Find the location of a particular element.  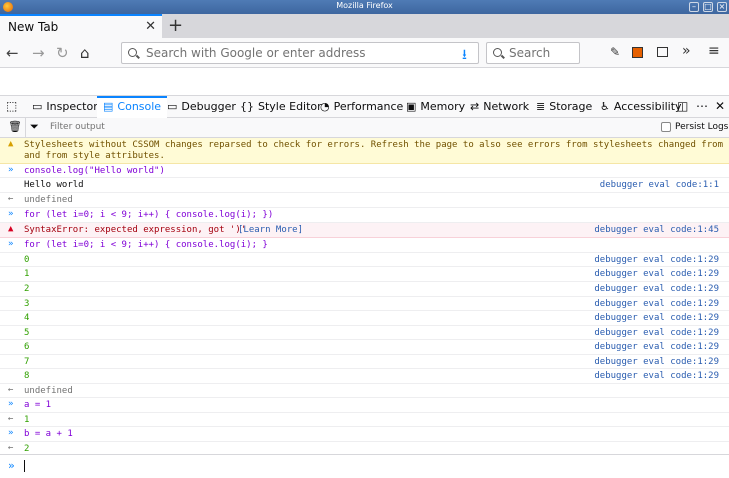

search-icon is located at coordinates (497, 52).